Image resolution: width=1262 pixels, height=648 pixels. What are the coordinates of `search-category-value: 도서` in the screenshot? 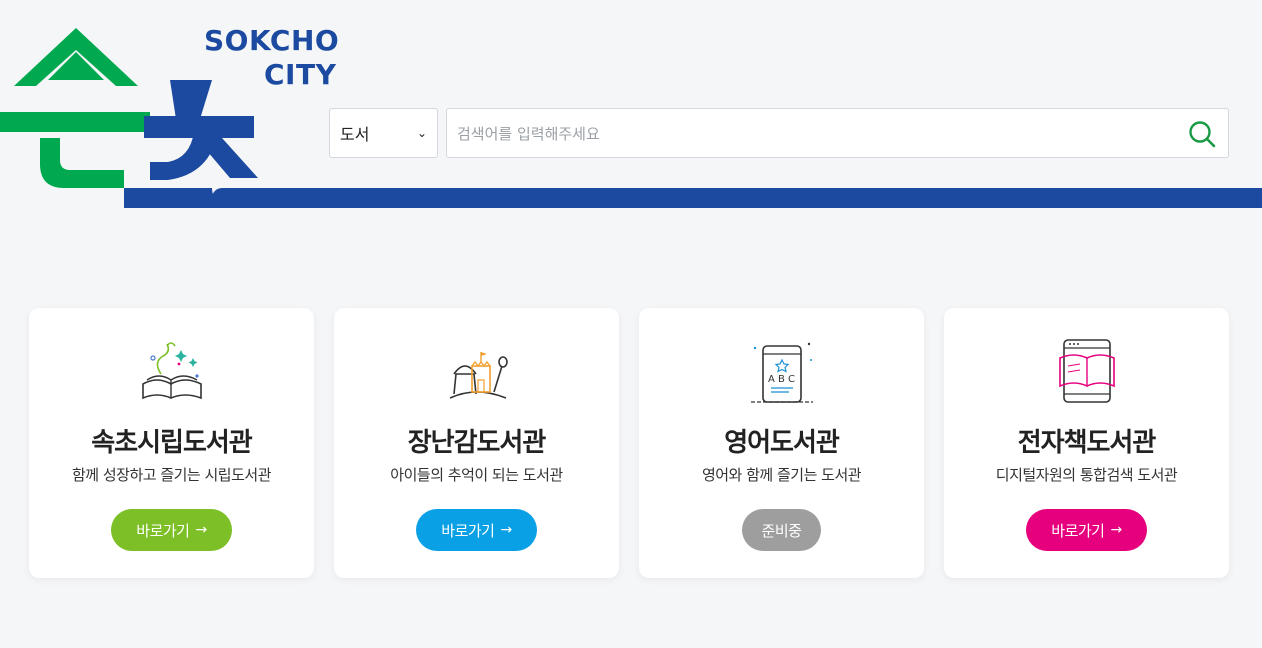 It's located at (355, 134).